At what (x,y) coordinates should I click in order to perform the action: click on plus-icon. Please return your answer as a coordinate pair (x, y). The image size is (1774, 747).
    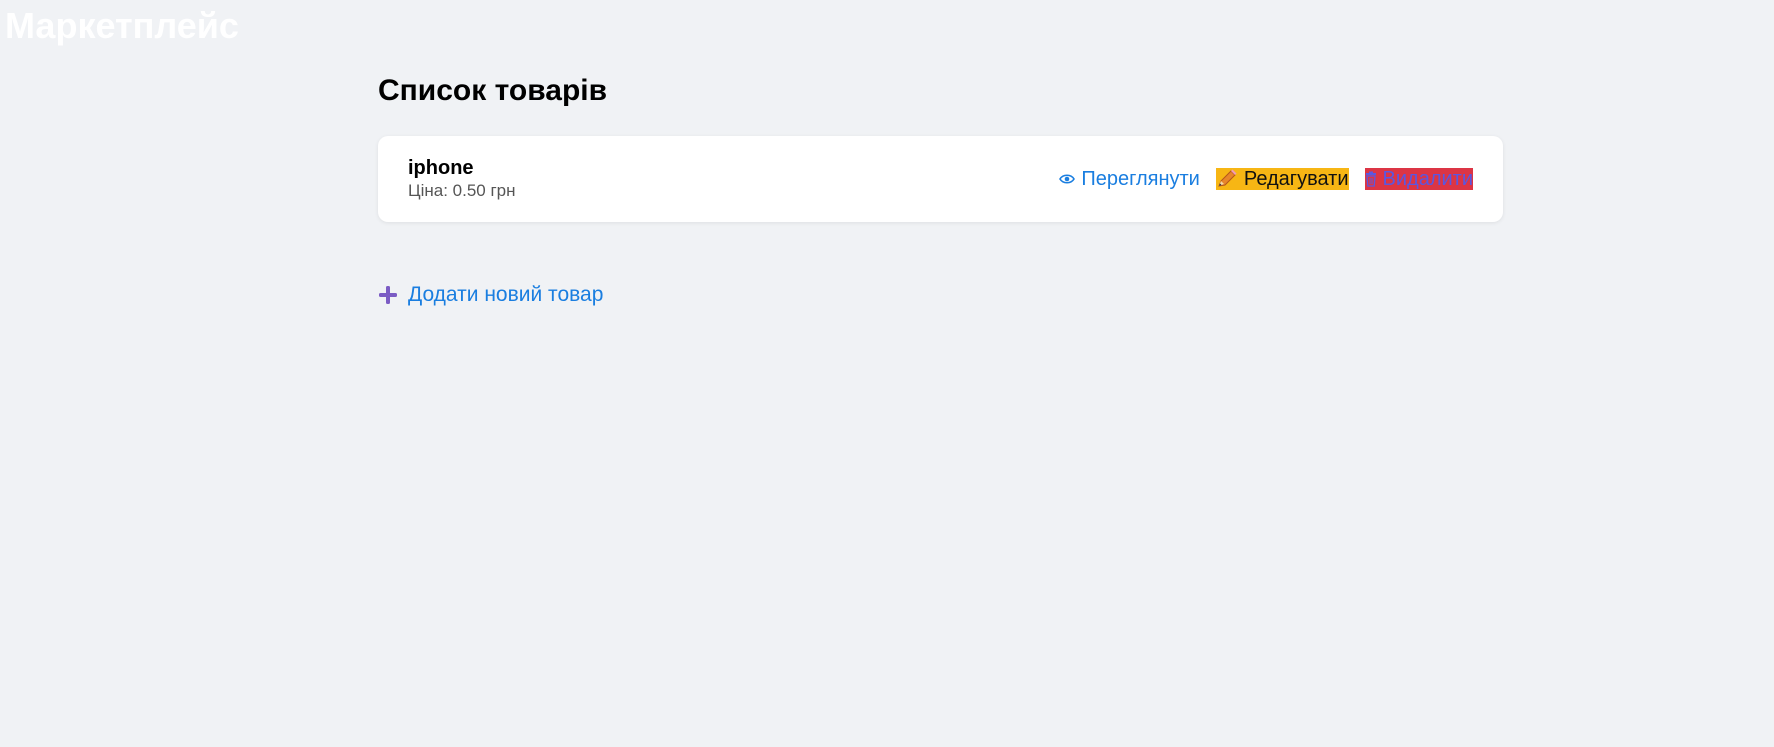
    Looking at the image, I should click on (388, 295).